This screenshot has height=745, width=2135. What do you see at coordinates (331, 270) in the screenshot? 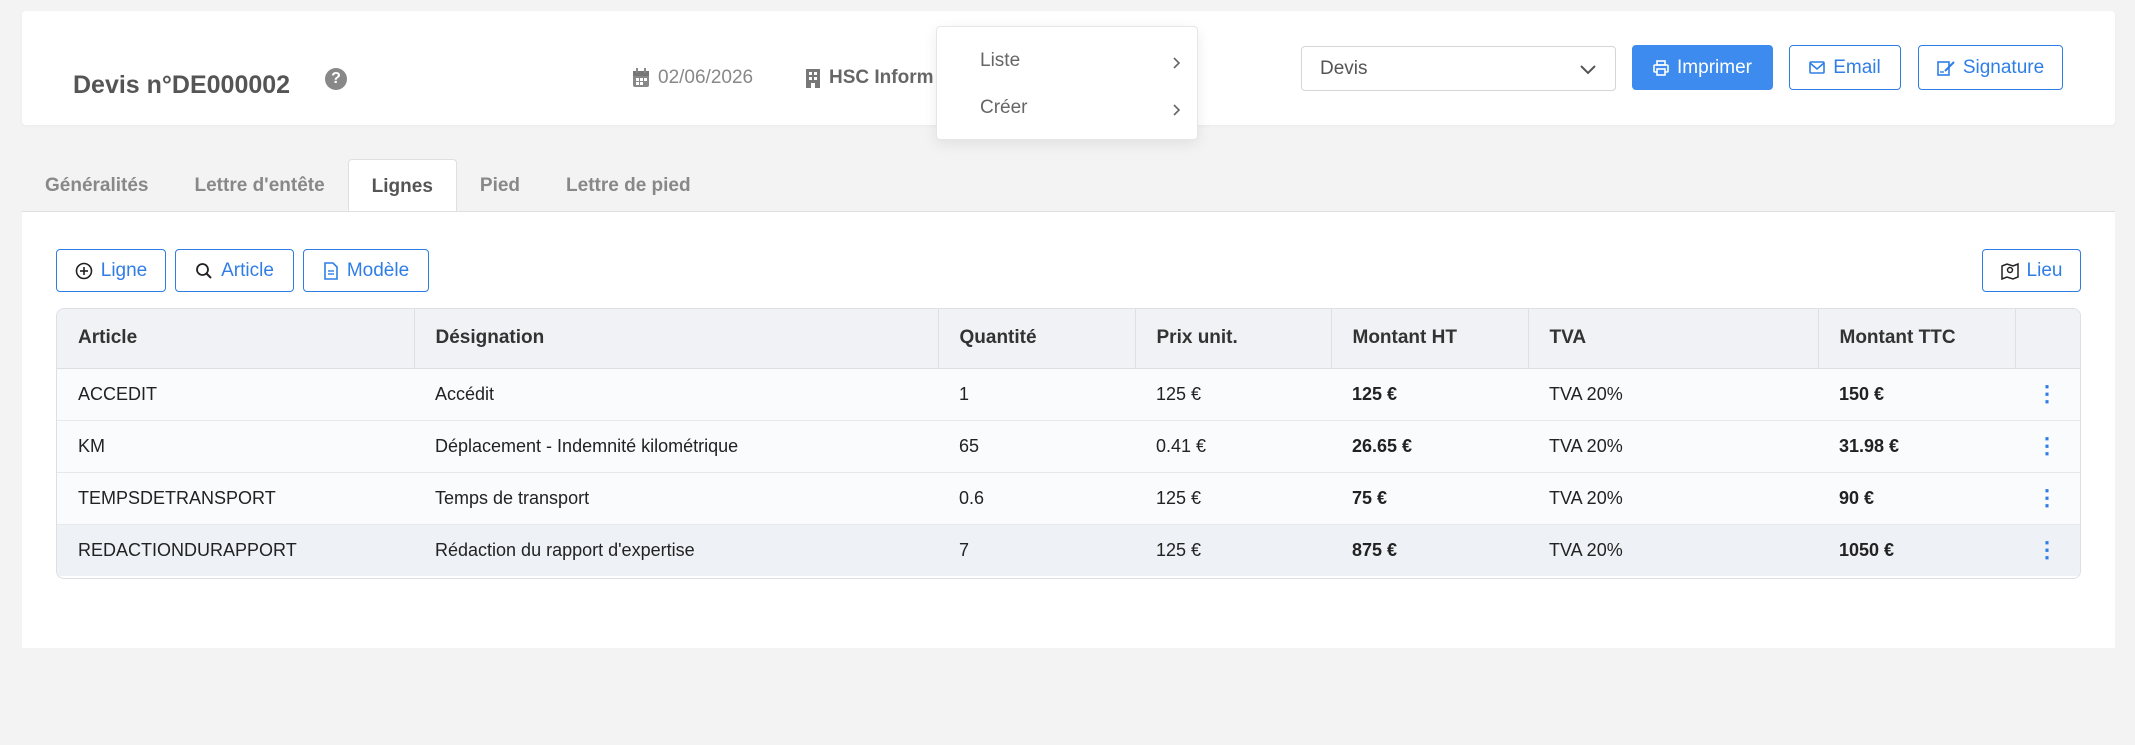
I see `document-icon` at bounding box center [331, 270].